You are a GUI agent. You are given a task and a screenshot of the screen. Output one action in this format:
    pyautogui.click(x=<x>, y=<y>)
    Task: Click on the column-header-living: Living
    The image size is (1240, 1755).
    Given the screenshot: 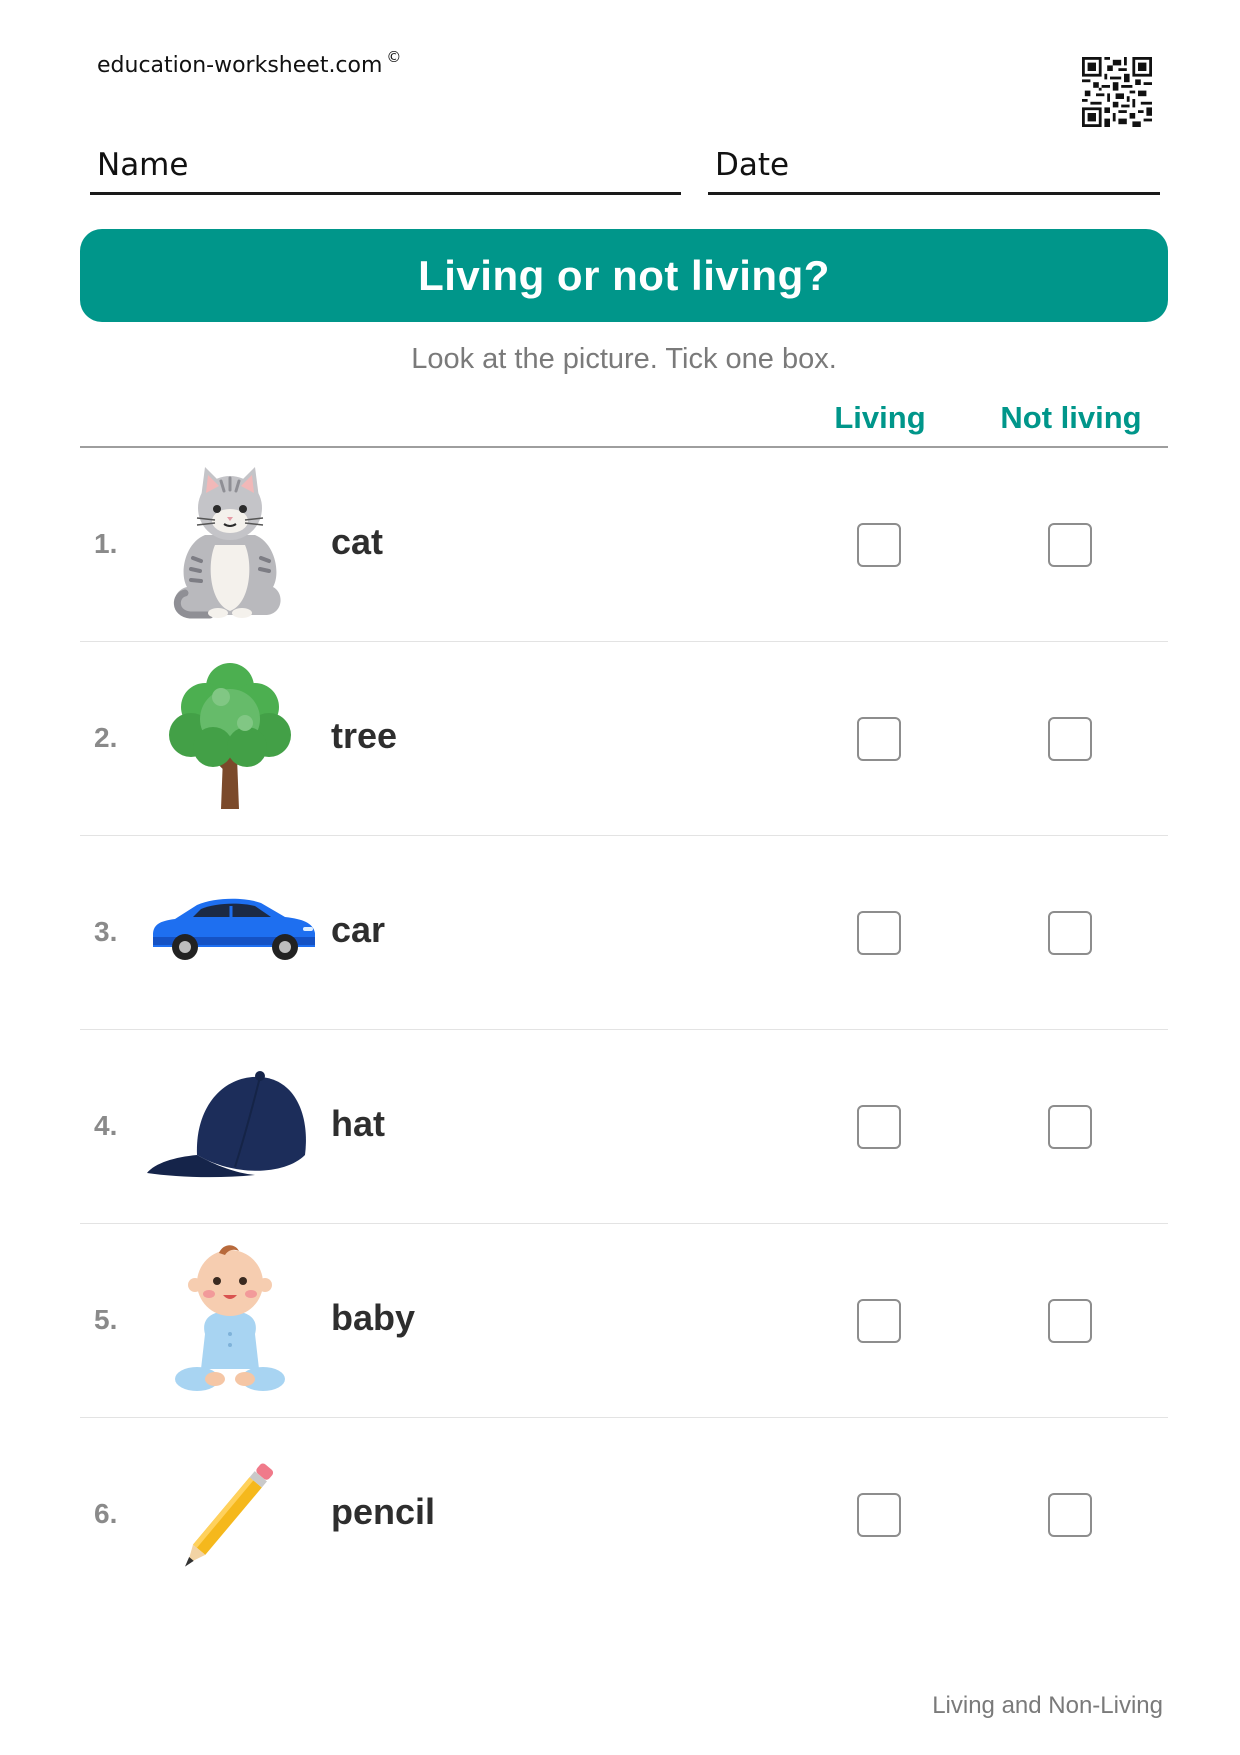 What is the action you would take?
    pyautogui.click(x=880, y=417)
    